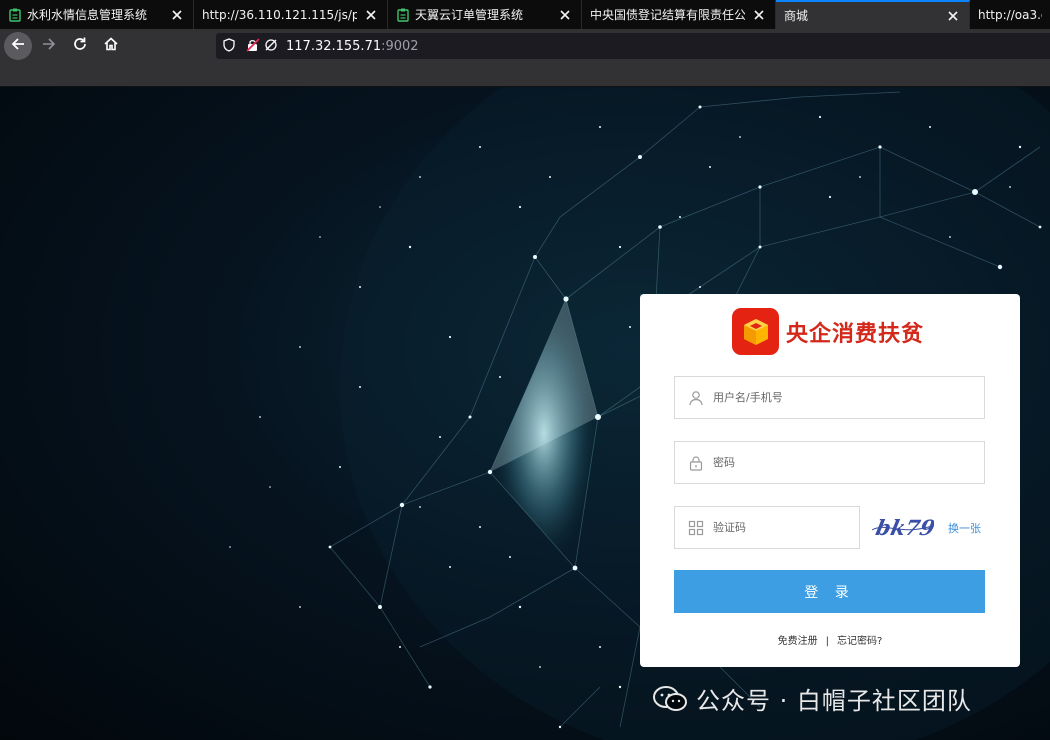  I want to click on bookmarks-bar, so click(525, 75).